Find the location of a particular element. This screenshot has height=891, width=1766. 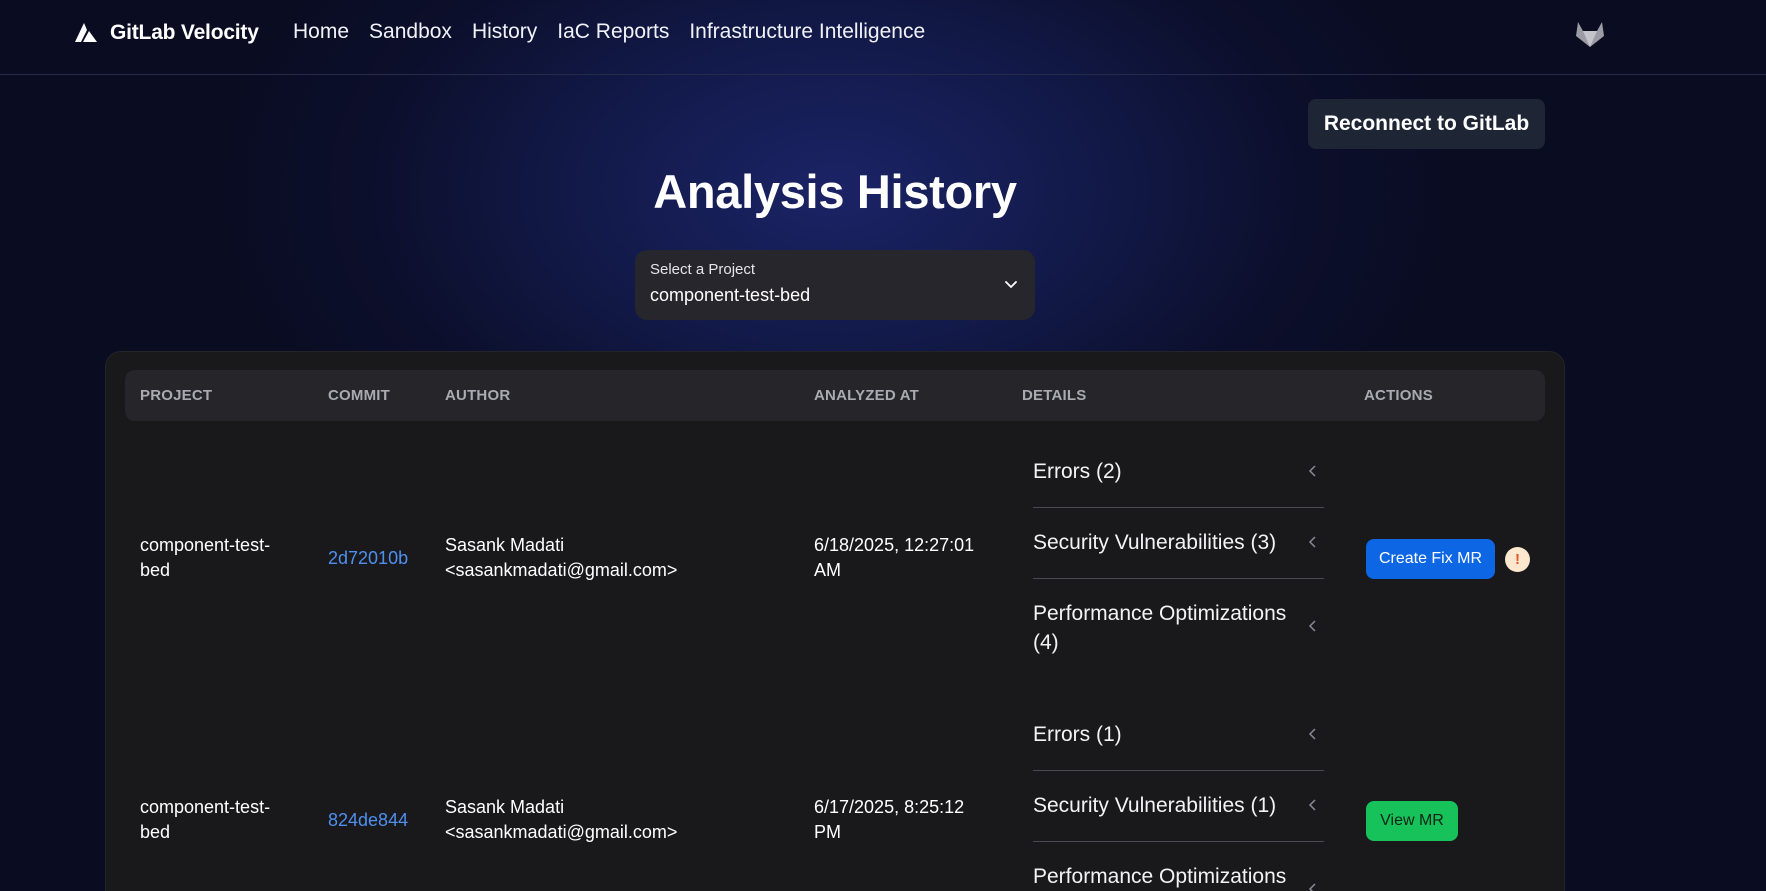

accordion-label: Security Vulnerabilities (1) is located at coordinates (1155, 805).